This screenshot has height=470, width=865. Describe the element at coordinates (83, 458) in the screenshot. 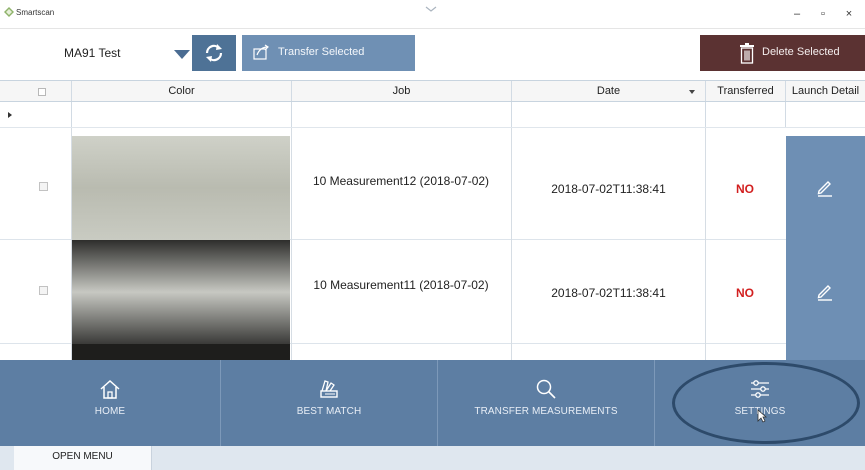

I see `open-menu-button: OPEN MENU` at that location.